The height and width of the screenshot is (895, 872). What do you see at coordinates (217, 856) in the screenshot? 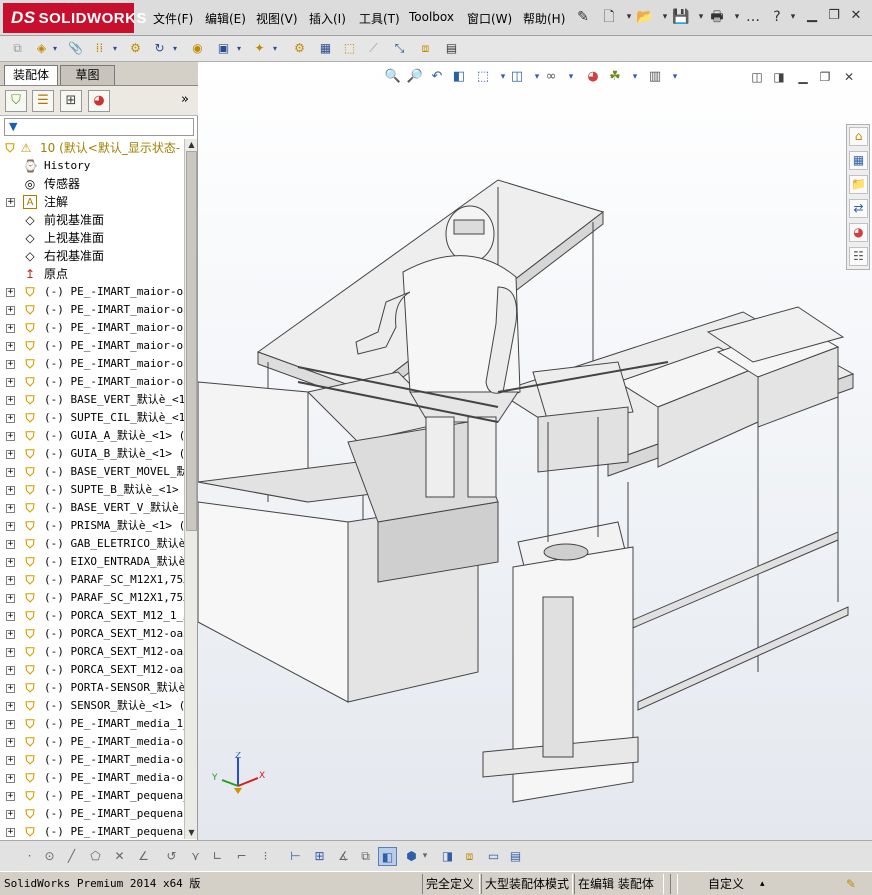
I see `fillet-icon: ∟` at bounding box center [217, 856].